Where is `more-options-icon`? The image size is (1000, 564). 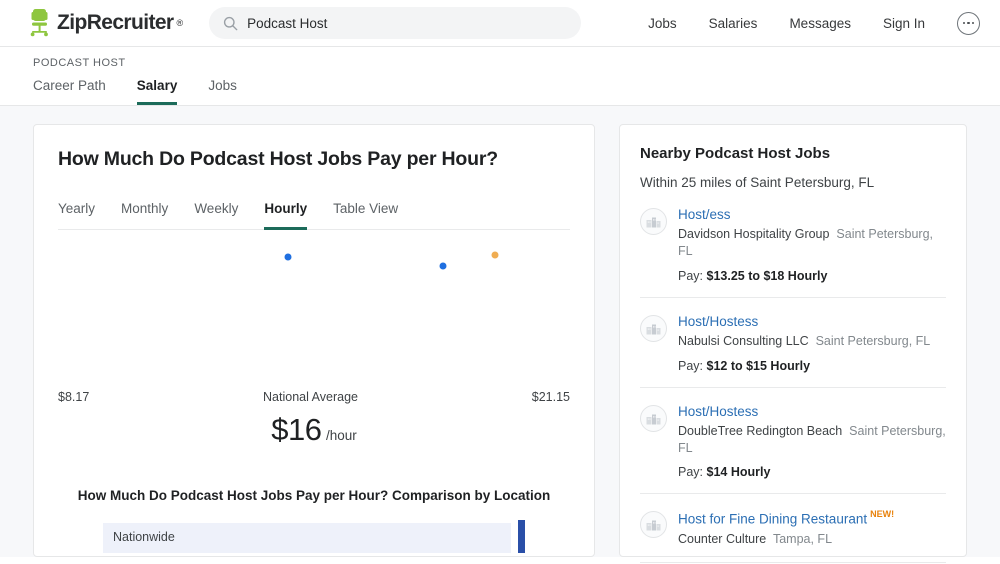 more-options-icon is located at coordinates (968, 23).